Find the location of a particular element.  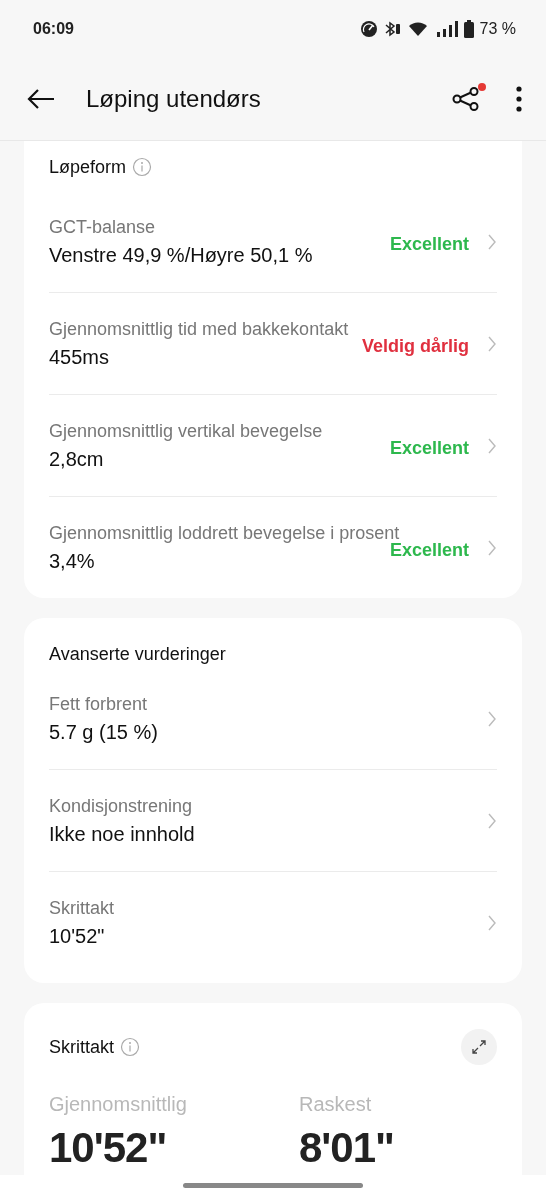

metric-value: Venstre 49,9 %/Høyre 50,1 % is located at coordinates (181, 255).